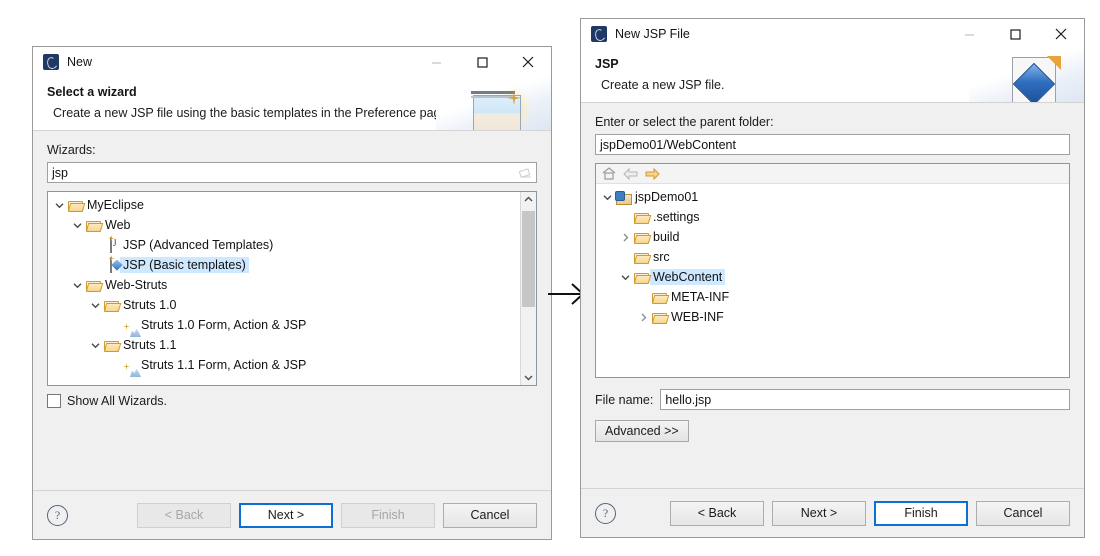 The width and height of the screenshot is (1100, 556). What do you see at coordinates (71, 150) in the screenshot?
I see `wizards-label: Wizards:` at bounding box center [71, 150].